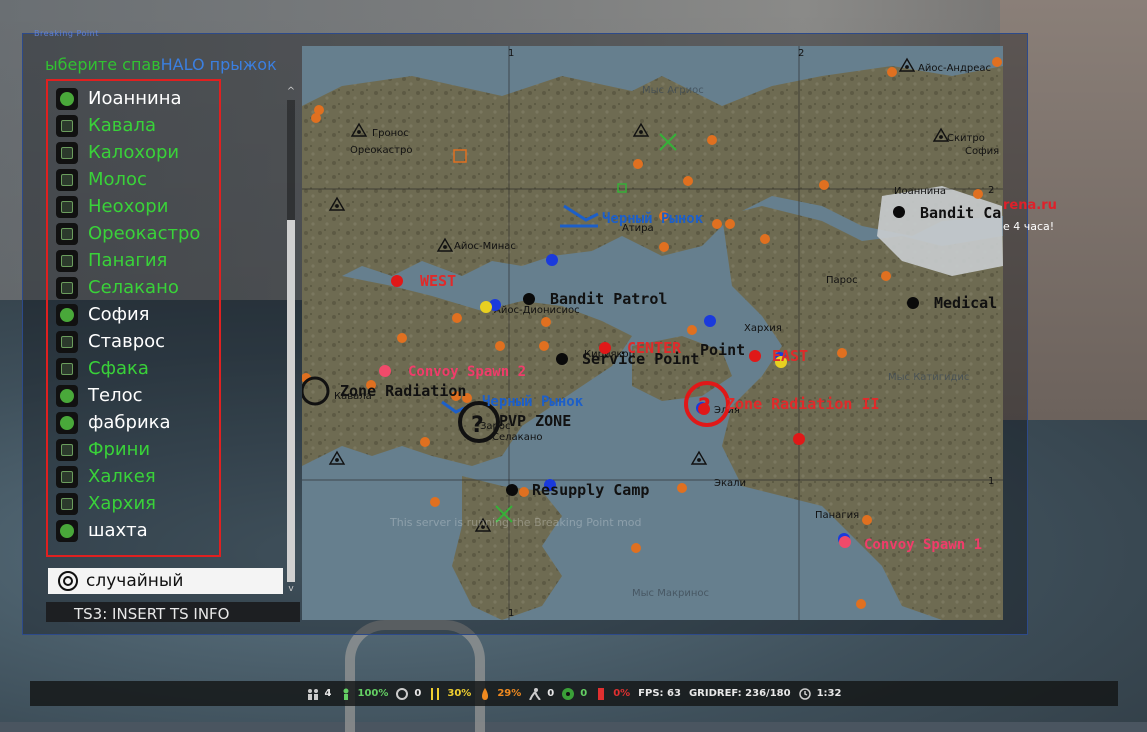  Describe the element at coordinates (568, 693) in the screenshot. I see `radiation-icon` at that location.